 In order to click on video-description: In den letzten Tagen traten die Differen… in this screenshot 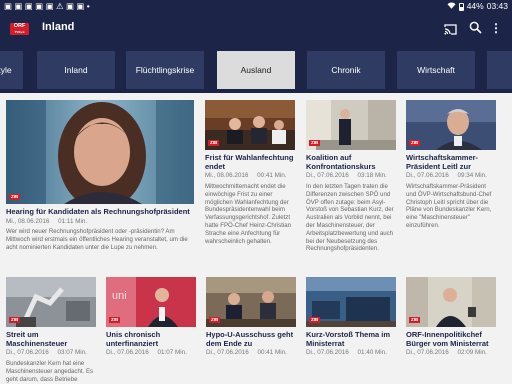, I will do `click(350, 218)`.